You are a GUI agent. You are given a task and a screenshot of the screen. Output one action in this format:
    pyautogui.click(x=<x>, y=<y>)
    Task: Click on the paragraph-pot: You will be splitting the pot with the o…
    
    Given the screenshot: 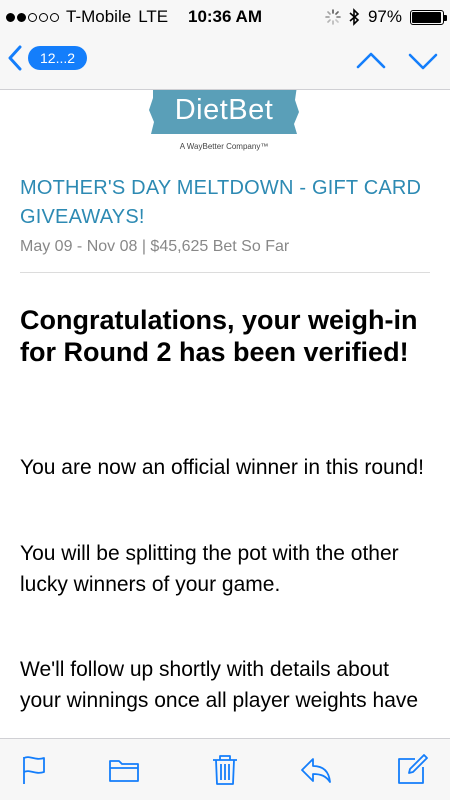 What is the action you would take?
    pyautogui.click(x=209, y=569)
    